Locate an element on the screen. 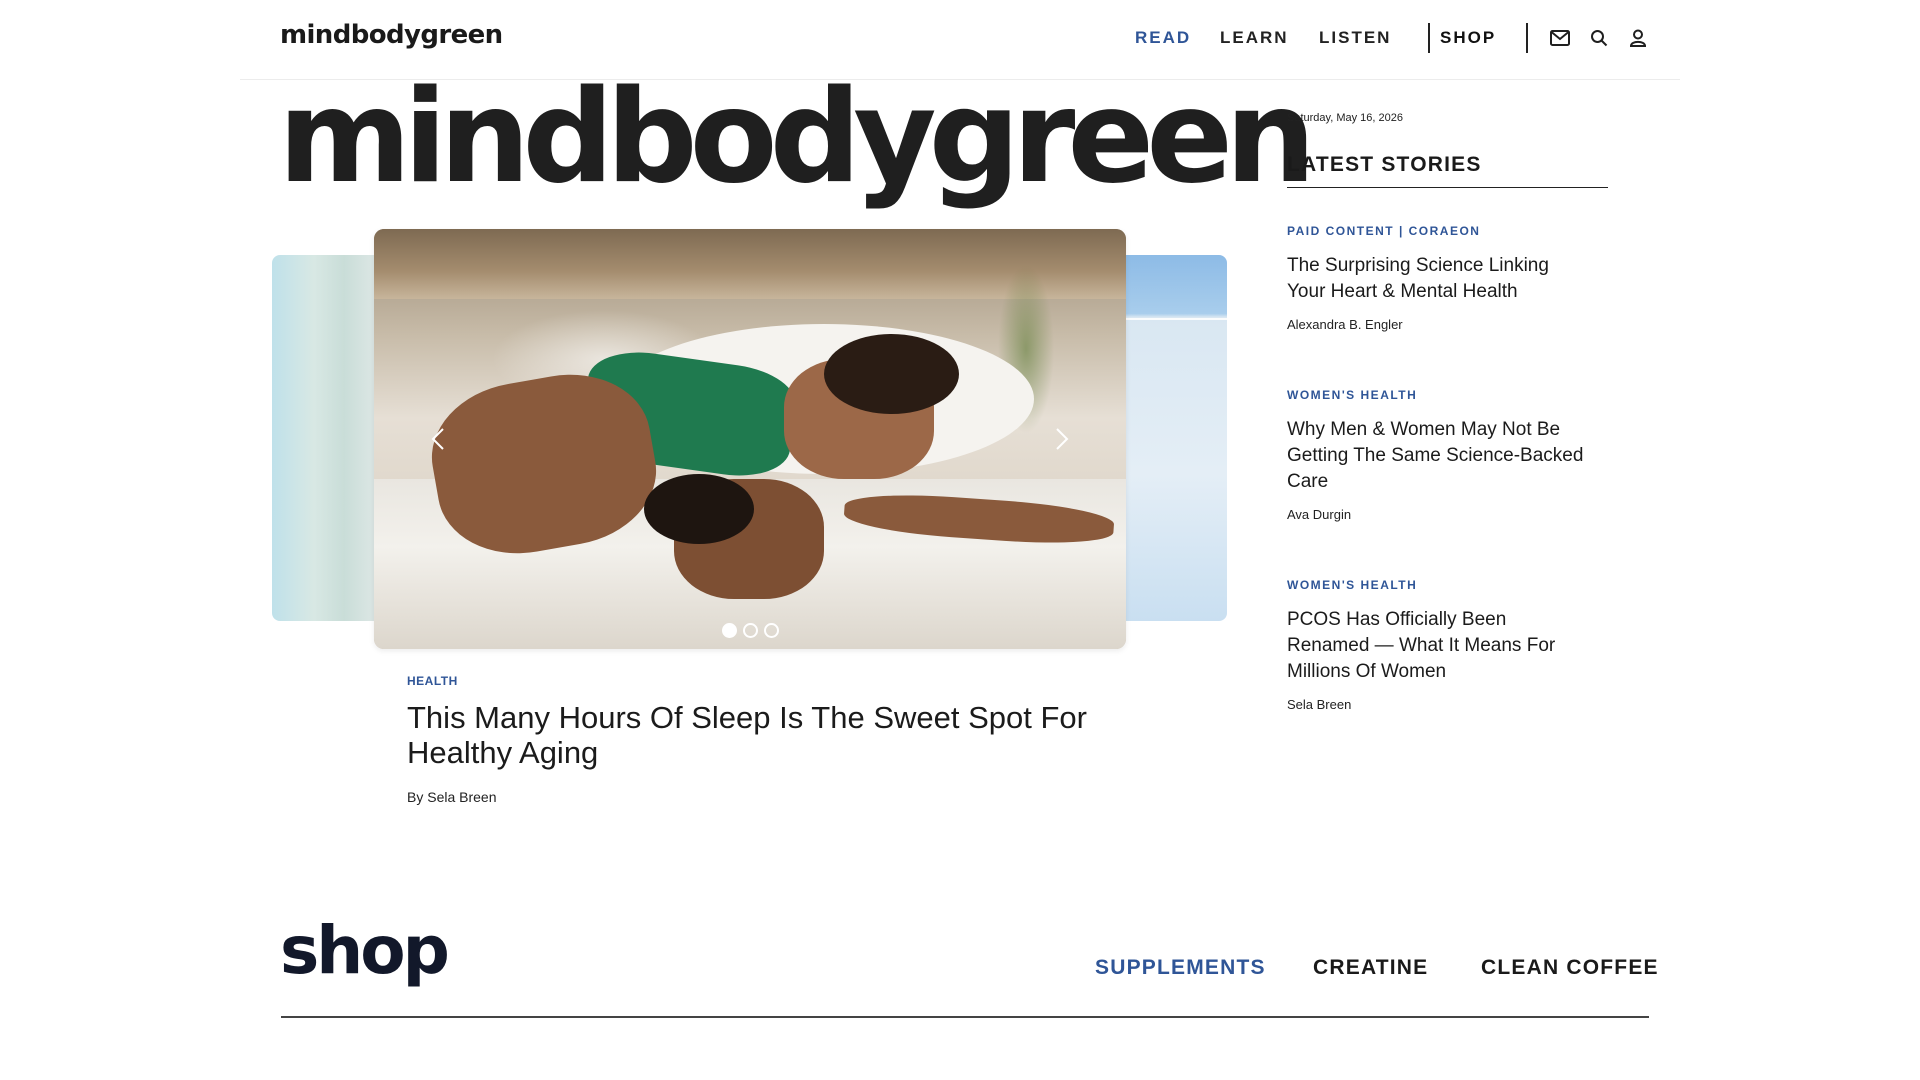  nav-listen: LISTEN is located at coordinates (1355, 38).